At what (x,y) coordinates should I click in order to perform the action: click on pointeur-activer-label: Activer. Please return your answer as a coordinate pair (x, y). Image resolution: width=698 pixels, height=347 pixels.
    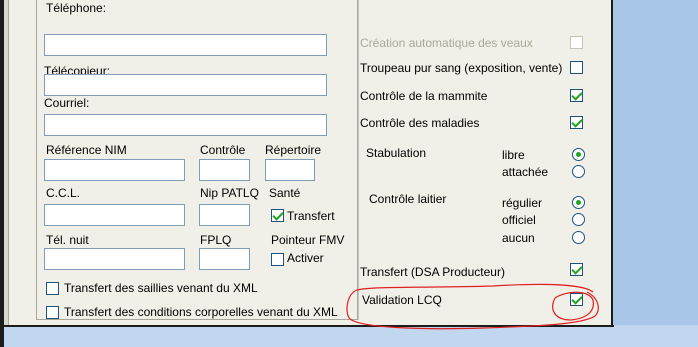
    Looking at the image, I should click on (305, 258).